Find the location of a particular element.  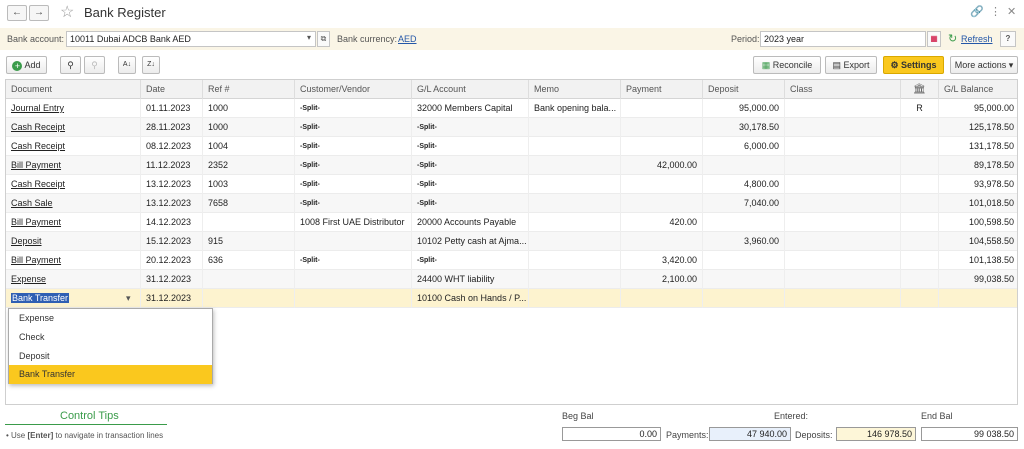

bank-currency-link: AED is located at coordinates (407, 39).